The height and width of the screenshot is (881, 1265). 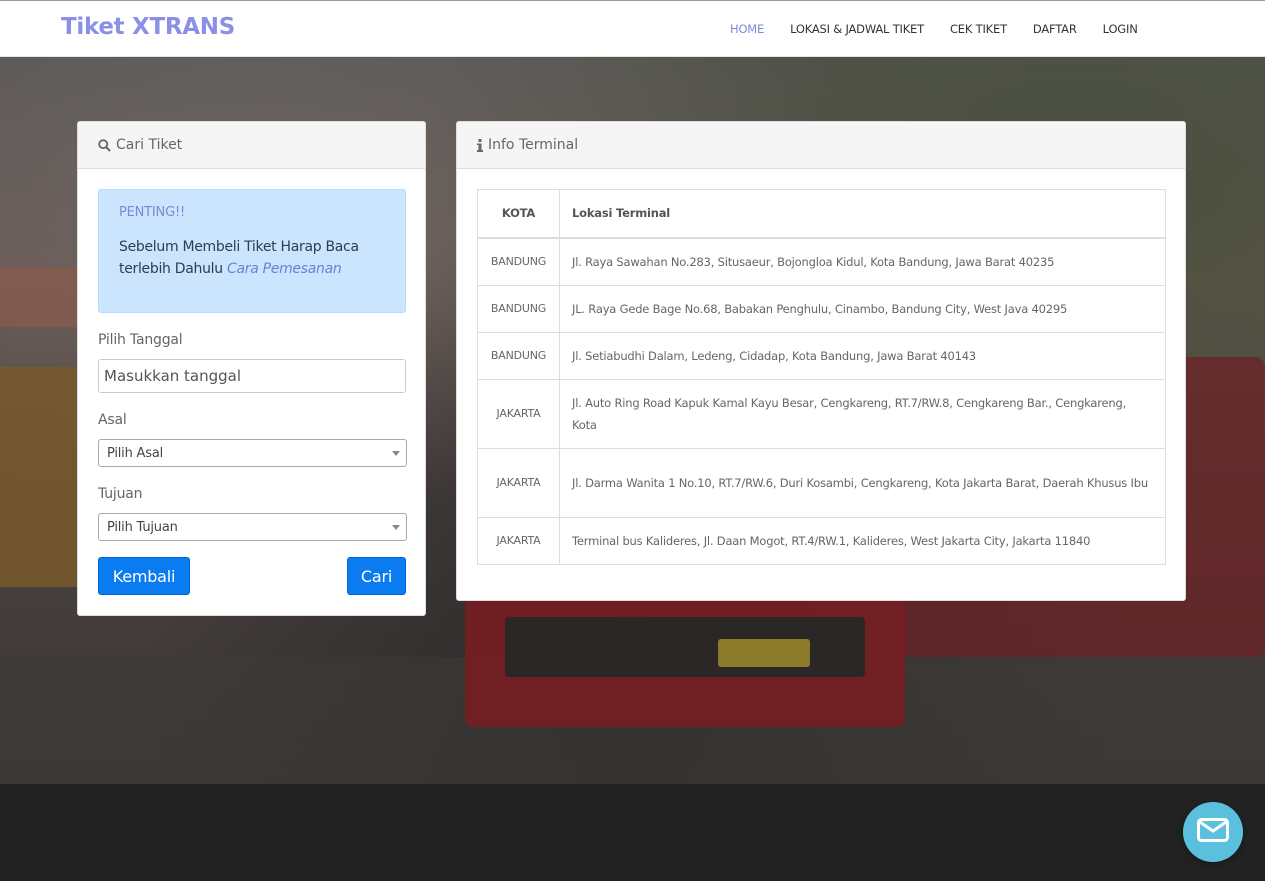 I want to click on destination-select-value: Pilih Tujuan, so click(x=142, y=527).